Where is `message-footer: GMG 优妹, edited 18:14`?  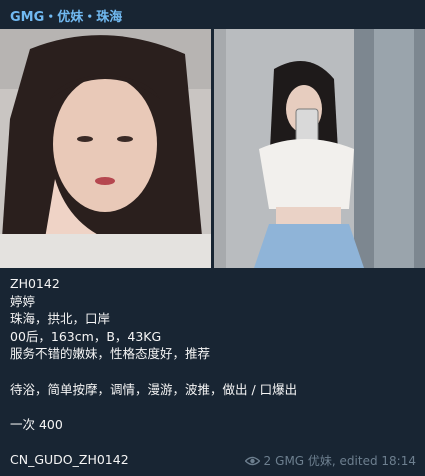
message-footer: GMG 优妹, edited 18:14 is located at coordinates (345, 461).